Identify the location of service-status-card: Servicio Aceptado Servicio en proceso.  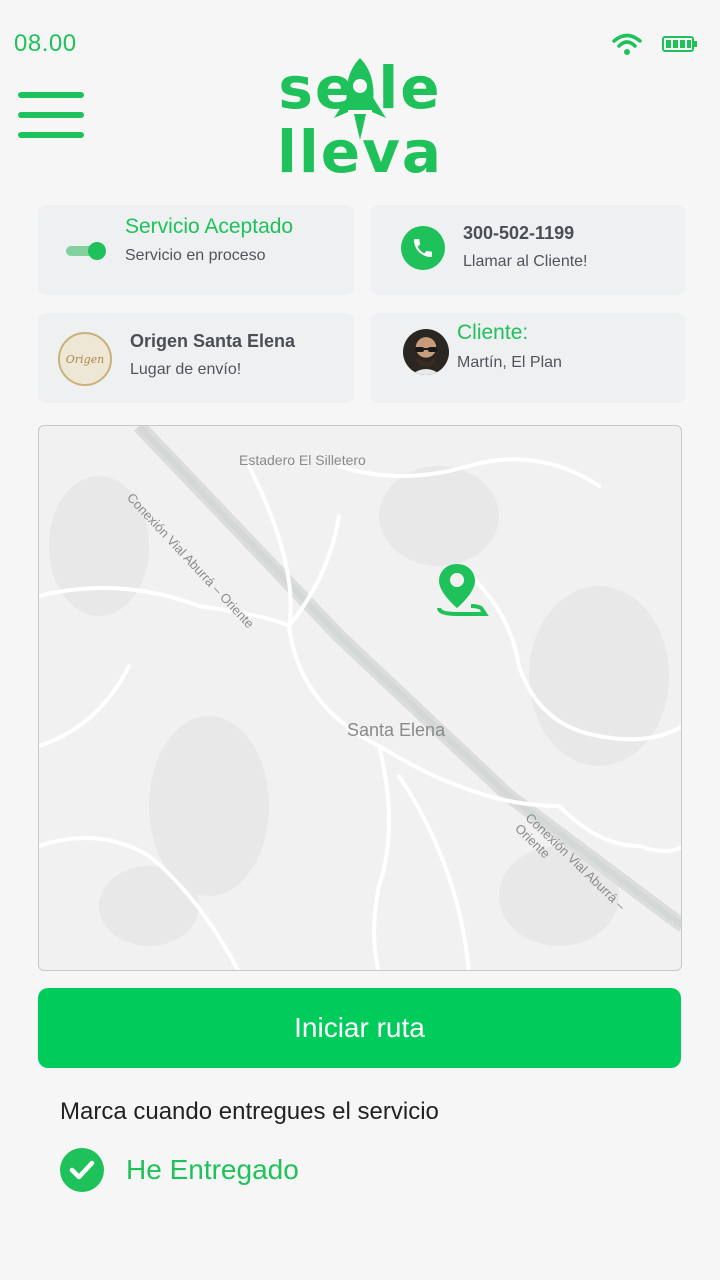
(196, 250).